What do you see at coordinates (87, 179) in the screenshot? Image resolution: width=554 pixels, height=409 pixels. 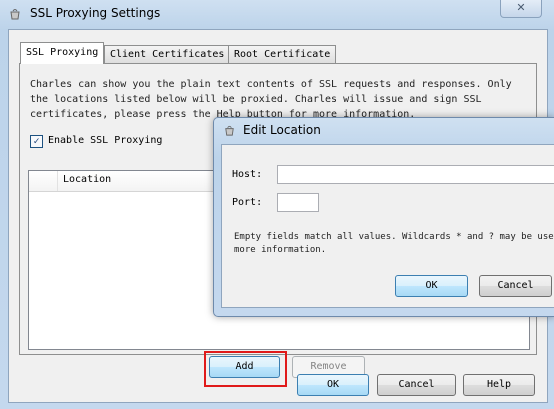 I see `column-header-location: Location` at bounding box center [87, 179].